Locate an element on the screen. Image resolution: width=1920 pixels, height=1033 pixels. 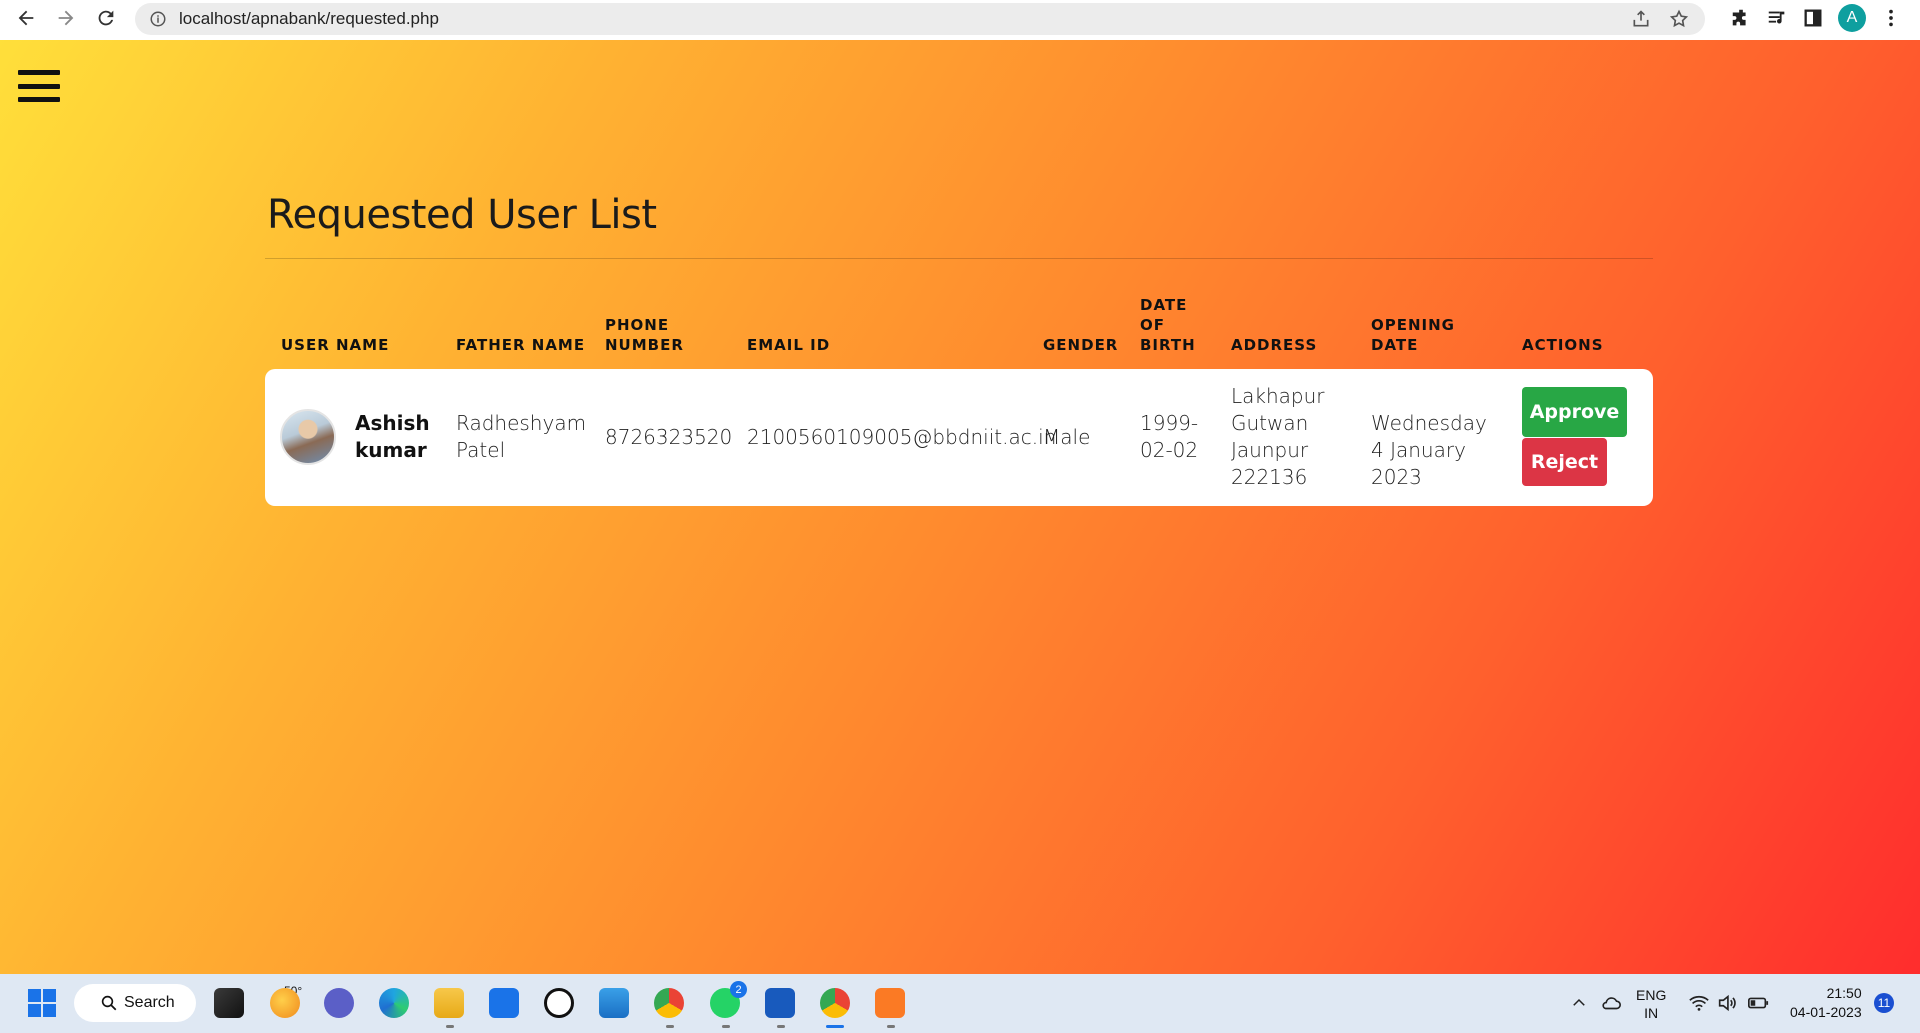
email-id: 2100560109005@bbdniit.ac.in is located at coordinates (902, 437).